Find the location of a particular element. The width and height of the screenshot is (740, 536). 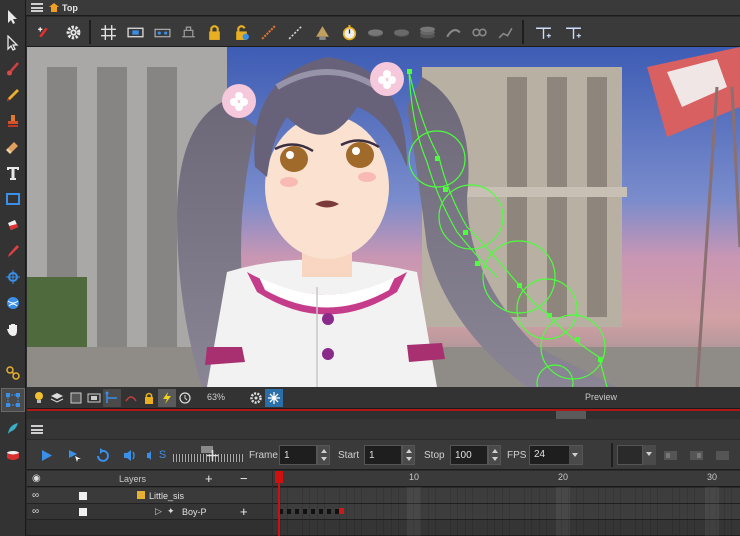

layers-view-button is located at coordinates (57, 398).